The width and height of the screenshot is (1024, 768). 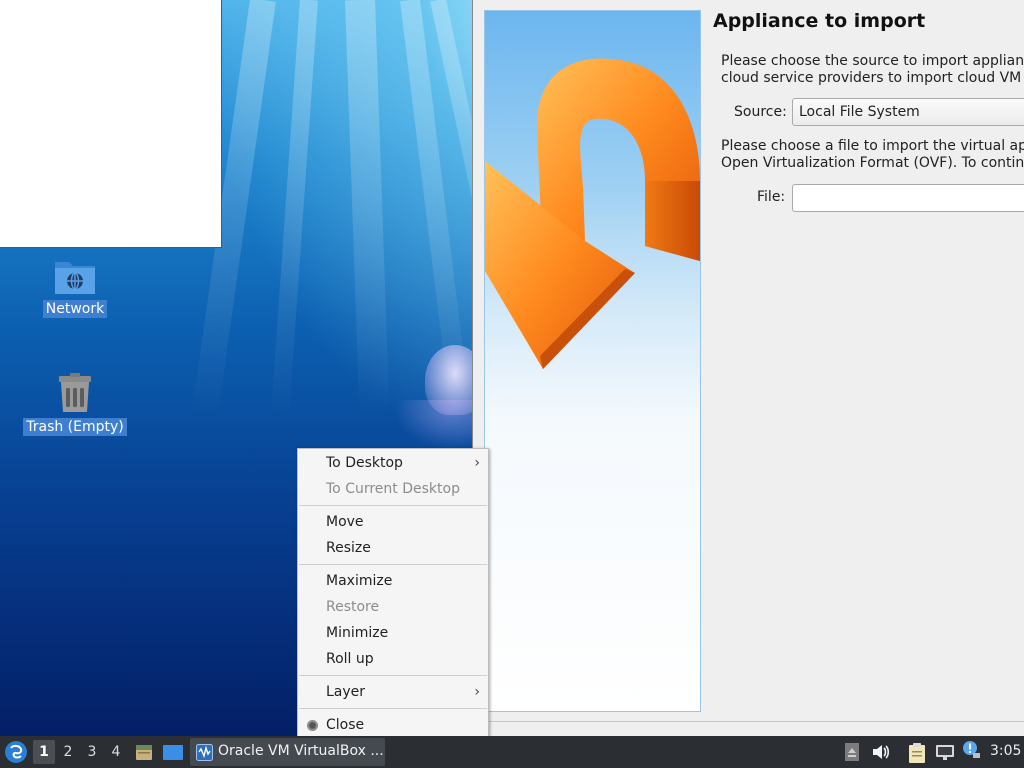 What do you see at coordinates (359, 581) in the screenshot?
I see `menu-item-label: Maximize` at bounding box center [359, 581].